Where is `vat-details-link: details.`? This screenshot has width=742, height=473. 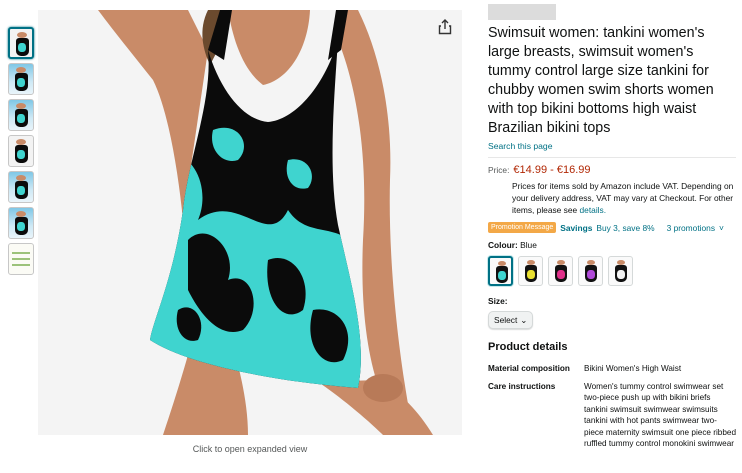 vat-details-link: details. is located at coordinates (593, 210).